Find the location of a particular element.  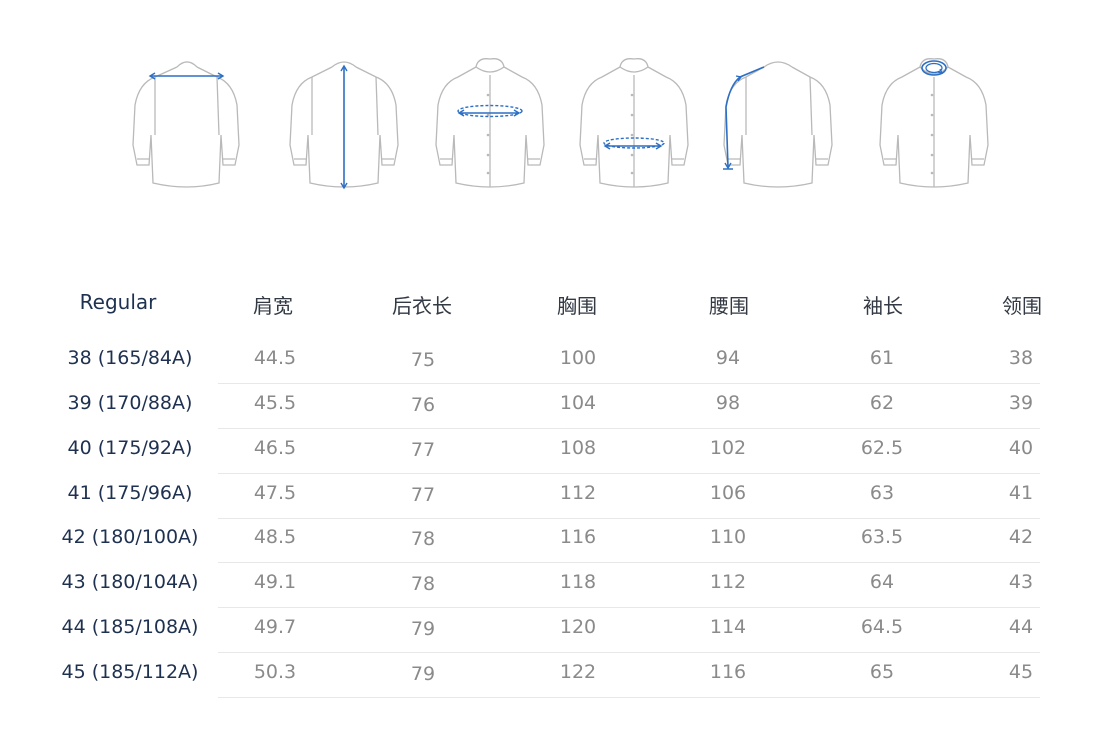

header-back-length: 后衣长 is located at coordinates (422, 306).